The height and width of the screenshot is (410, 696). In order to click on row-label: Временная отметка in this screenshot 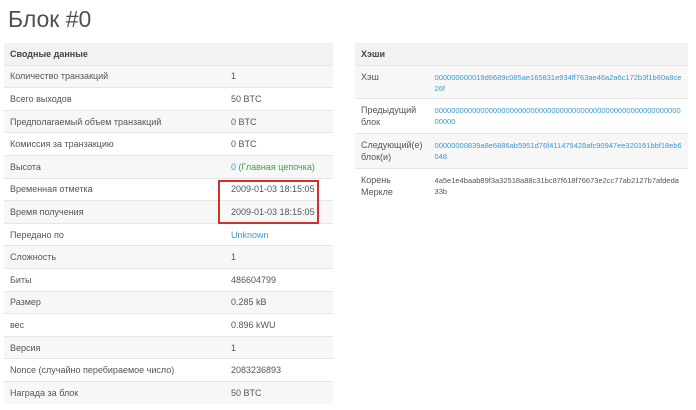, I will do `click(114, 189)`.